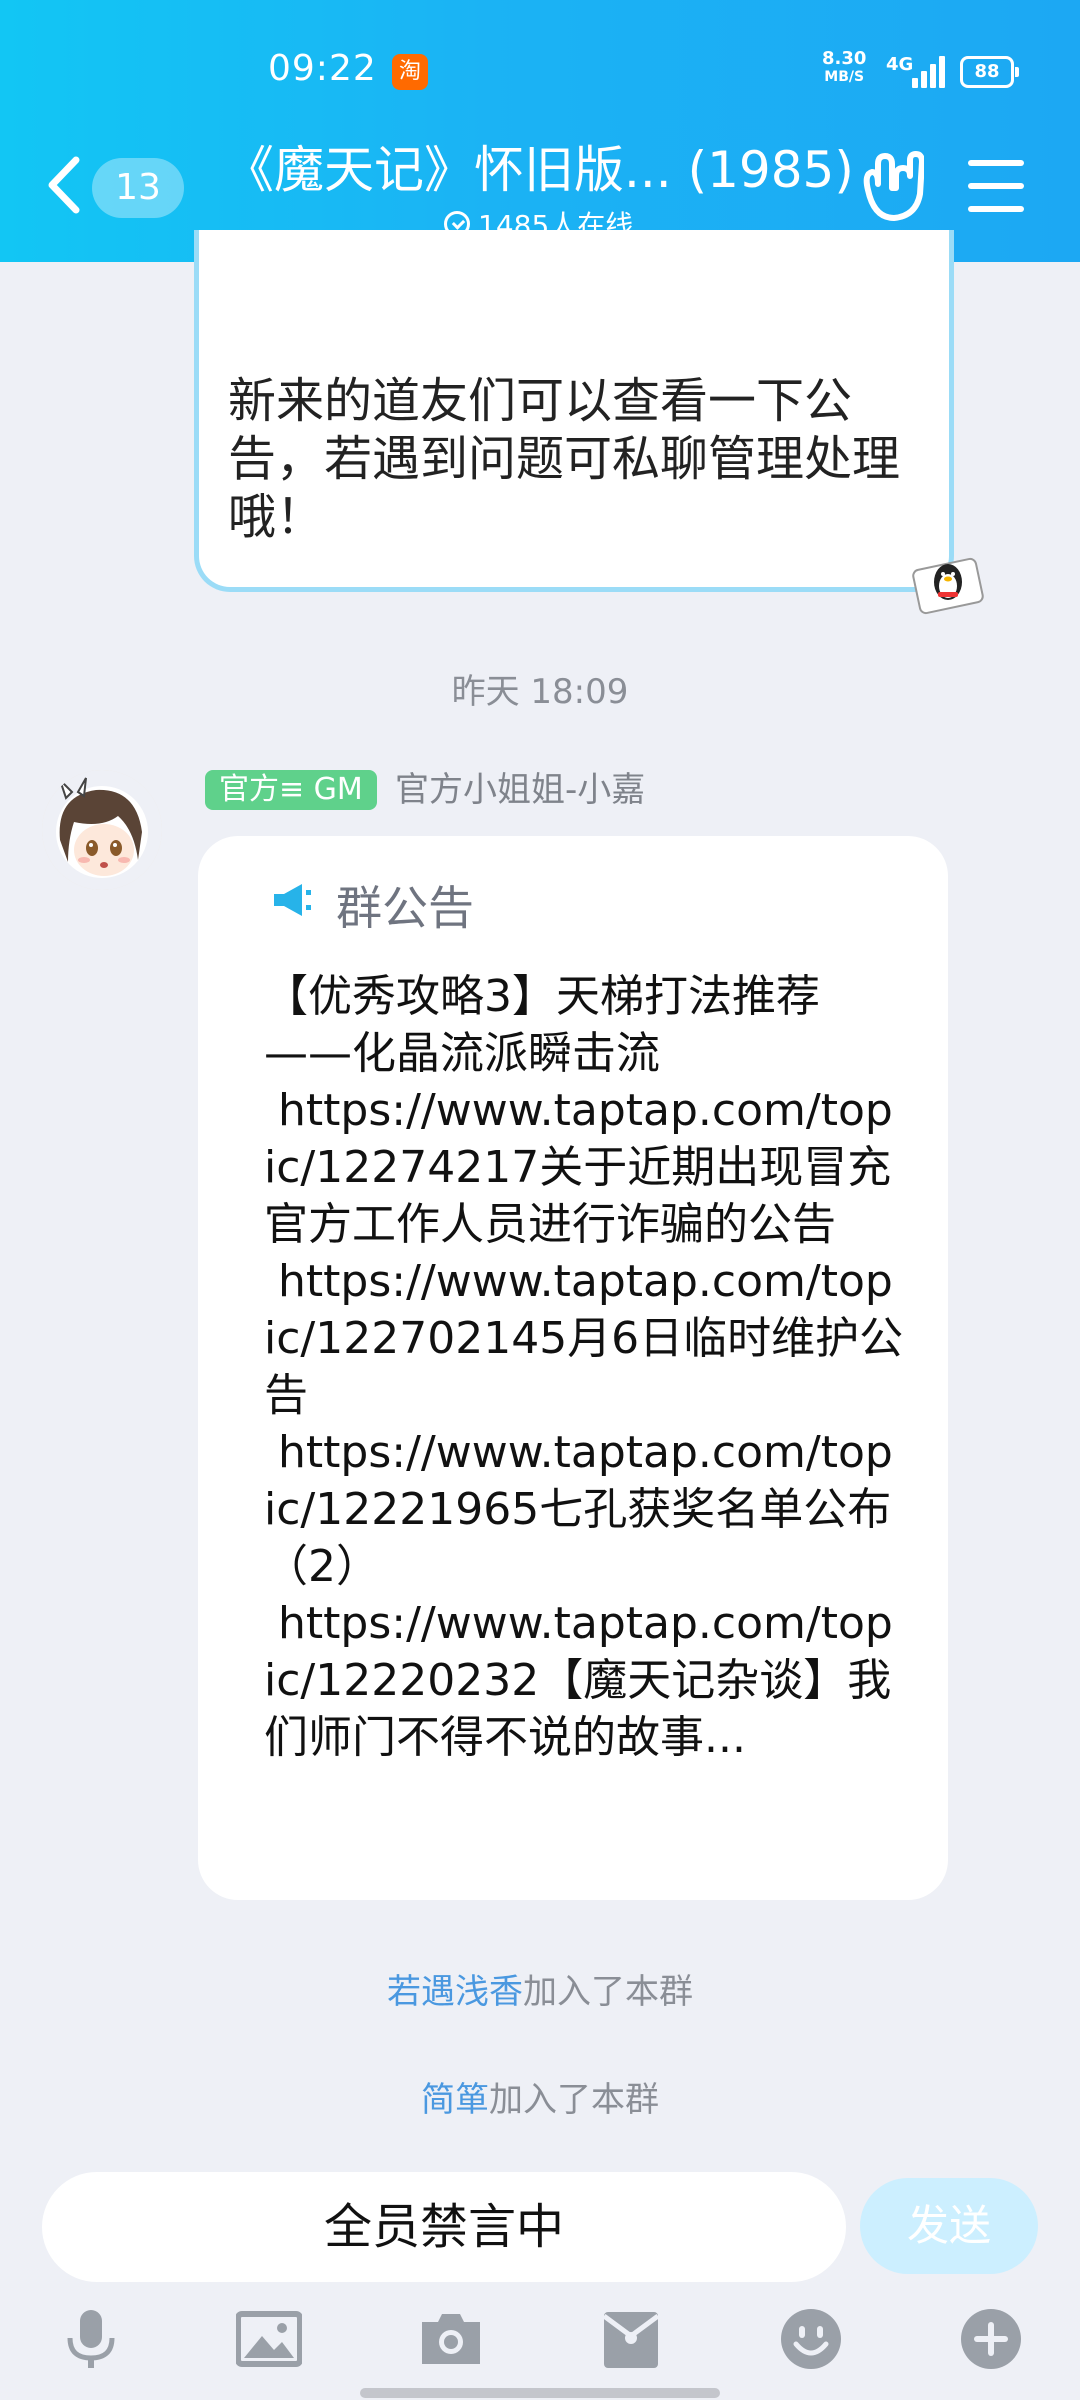 The image size is (1080, 2400). What do you see at coordinates (322, 68) in the screenshot?
I see `status-time: 09:22` at bounding box center [322, 68].